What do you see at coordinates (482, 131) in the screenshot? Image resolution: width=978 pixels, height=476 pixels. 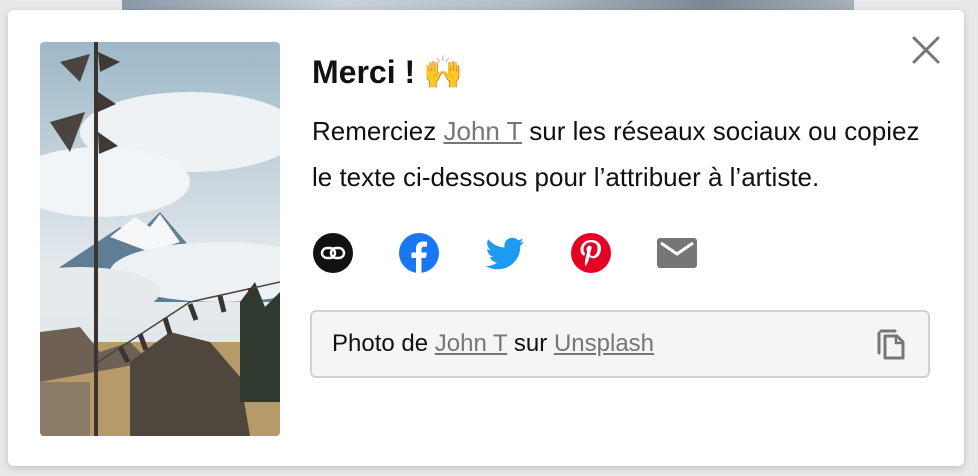 I see `author-link: John T` at bounding box center [482, 131].